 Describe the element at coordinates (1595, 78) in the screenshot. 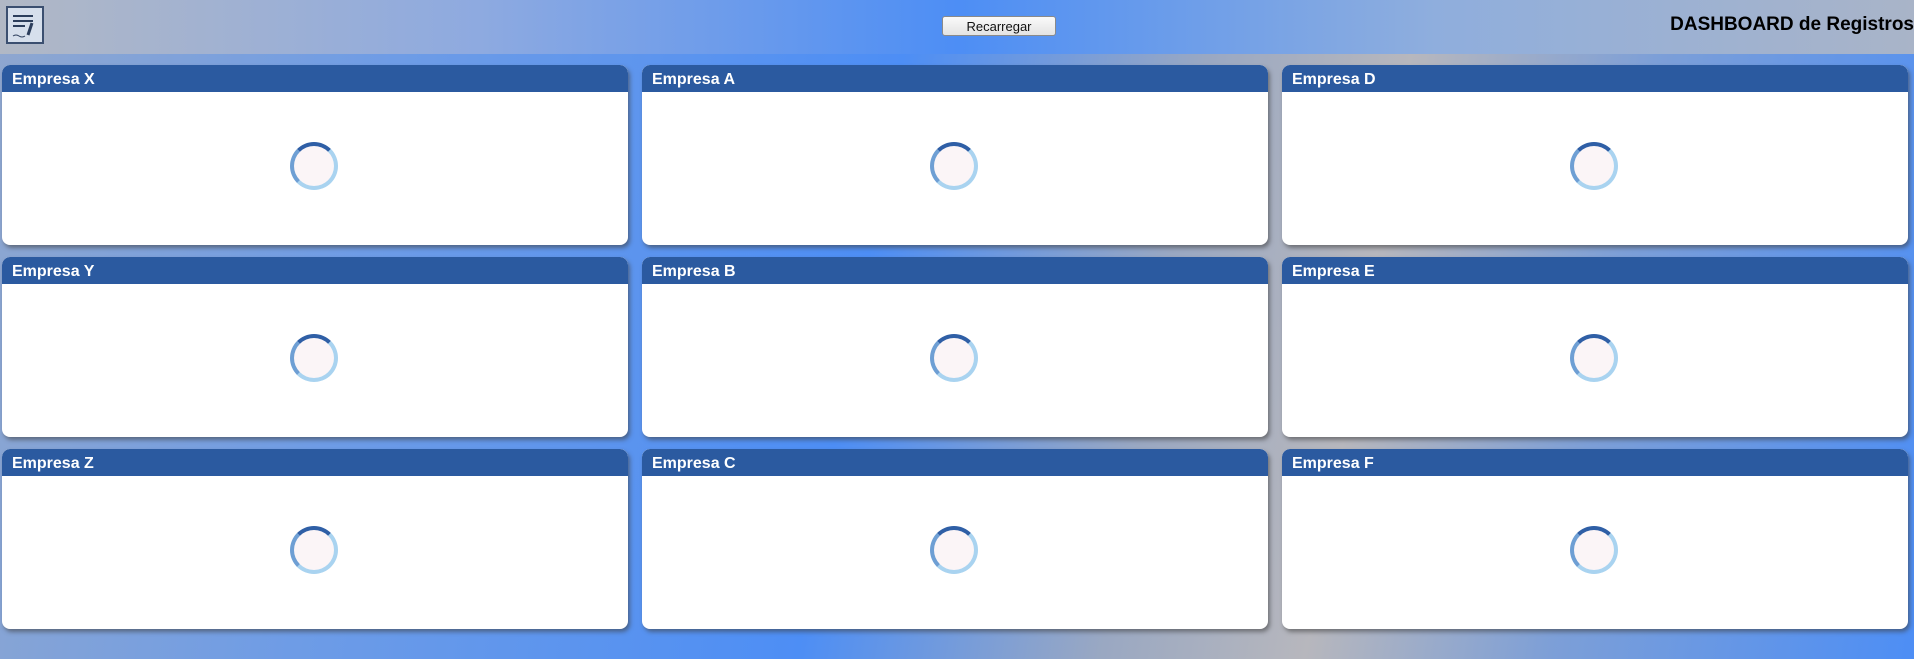

I see `card-title: Empresa D` at that location.